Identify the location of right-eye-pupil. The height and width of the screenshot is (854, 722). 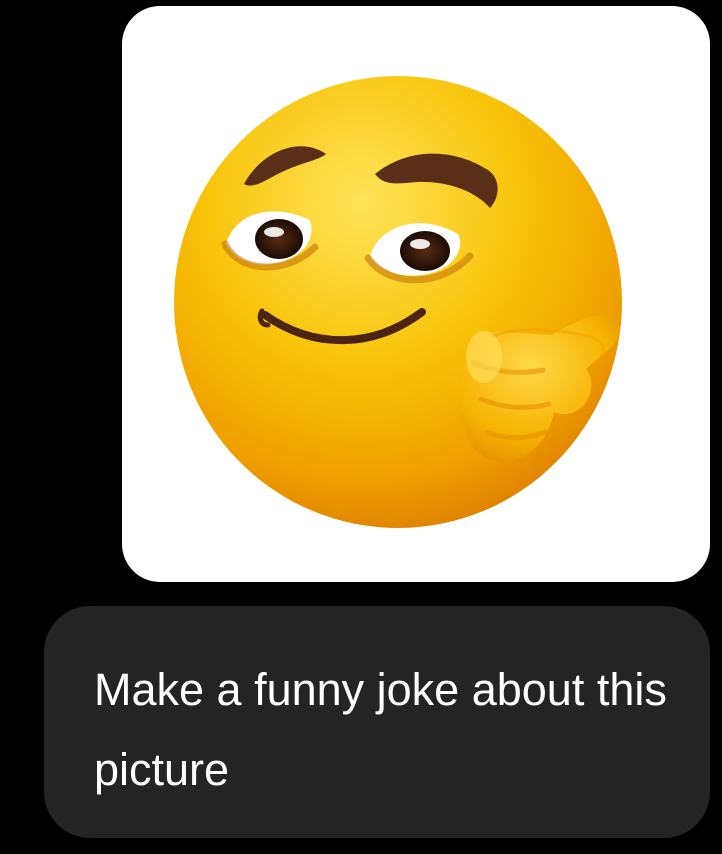
(425, 251).